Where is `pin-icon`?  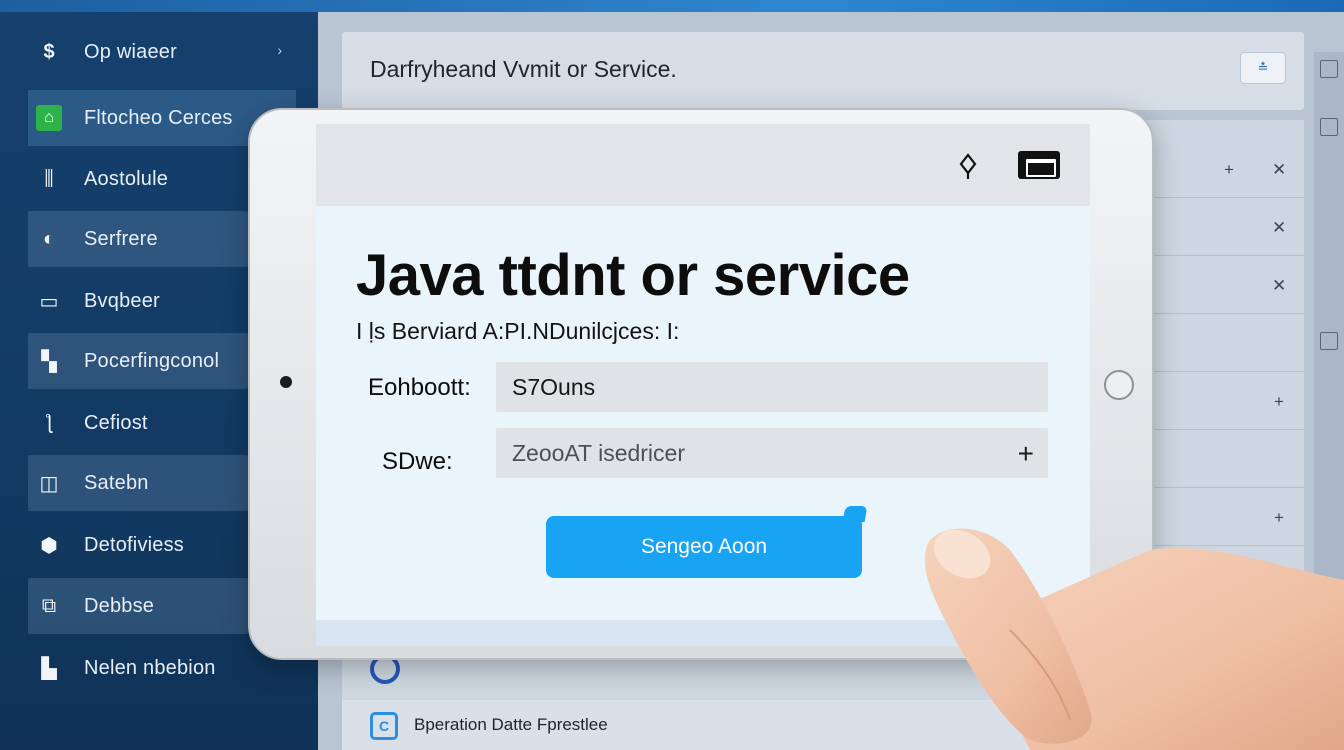
pin-icon is located at coordinates (968, 166).